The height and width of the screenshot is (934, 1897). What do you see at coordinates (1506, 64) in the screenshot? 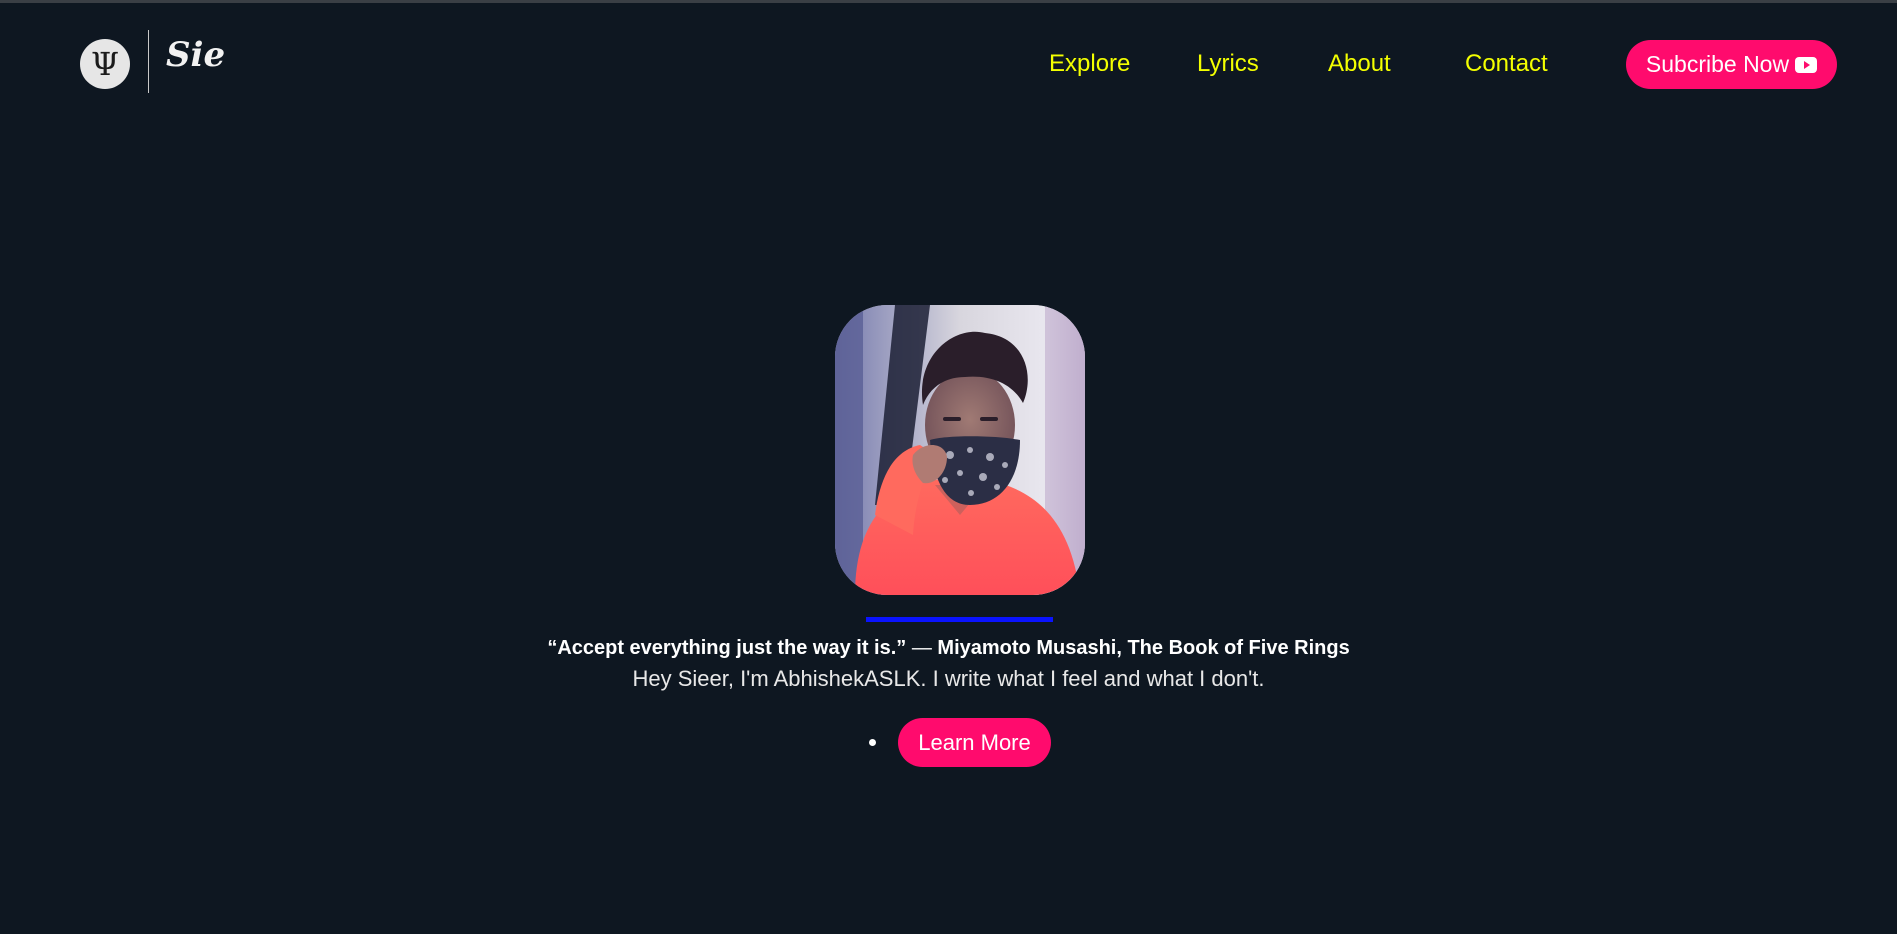
I see `nav-link-contact: Contact` at bounding box center [1506, 64].